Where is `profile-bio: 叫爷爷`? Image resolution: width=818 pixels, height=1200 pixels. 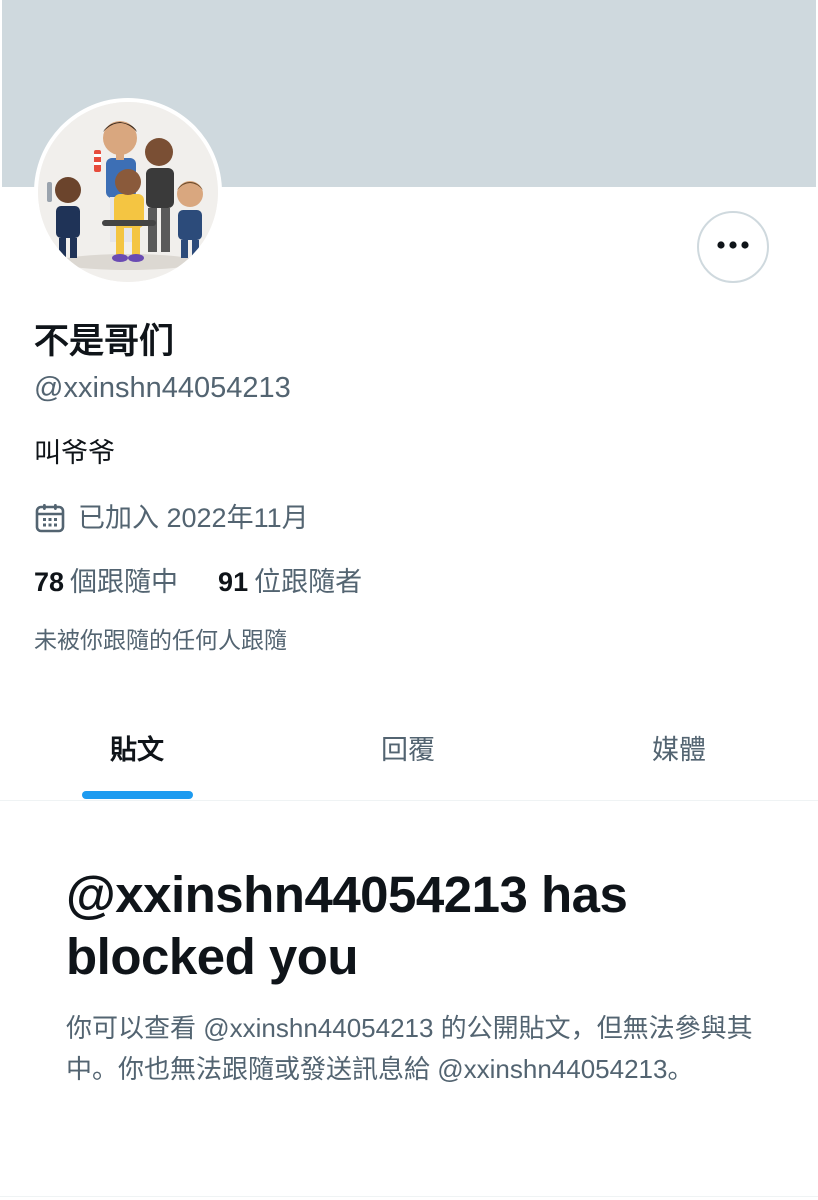 profile-bio: 叫爷爷 is located at coordinates (74, 453).